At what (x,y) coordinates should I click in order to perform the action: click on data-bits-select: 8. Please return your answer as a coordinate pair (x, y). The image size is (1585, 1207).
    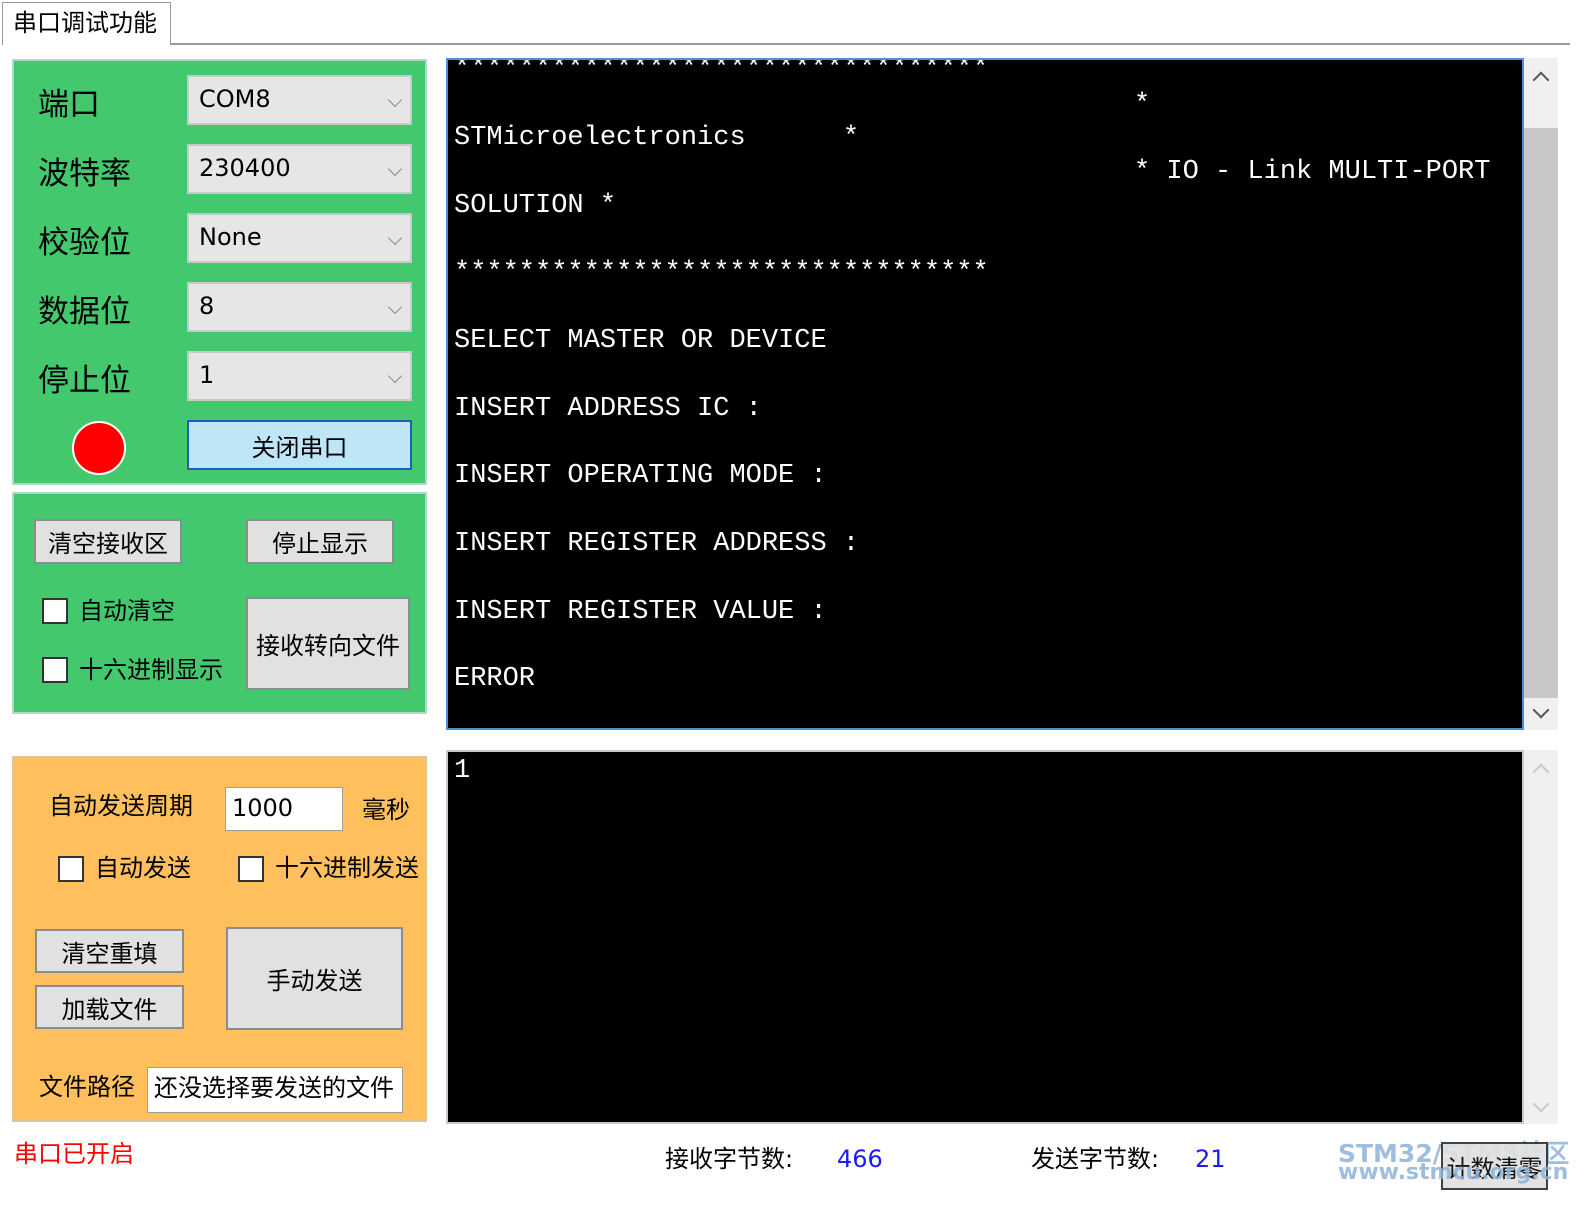
    Looking at the image, I should click on (299, 307).